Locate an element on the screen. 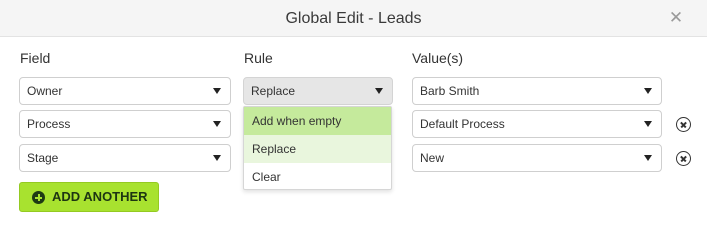 This screenshot has height=240, width=707. add-another-button: ADD ANOTHER is located at coordinates (89, 197).